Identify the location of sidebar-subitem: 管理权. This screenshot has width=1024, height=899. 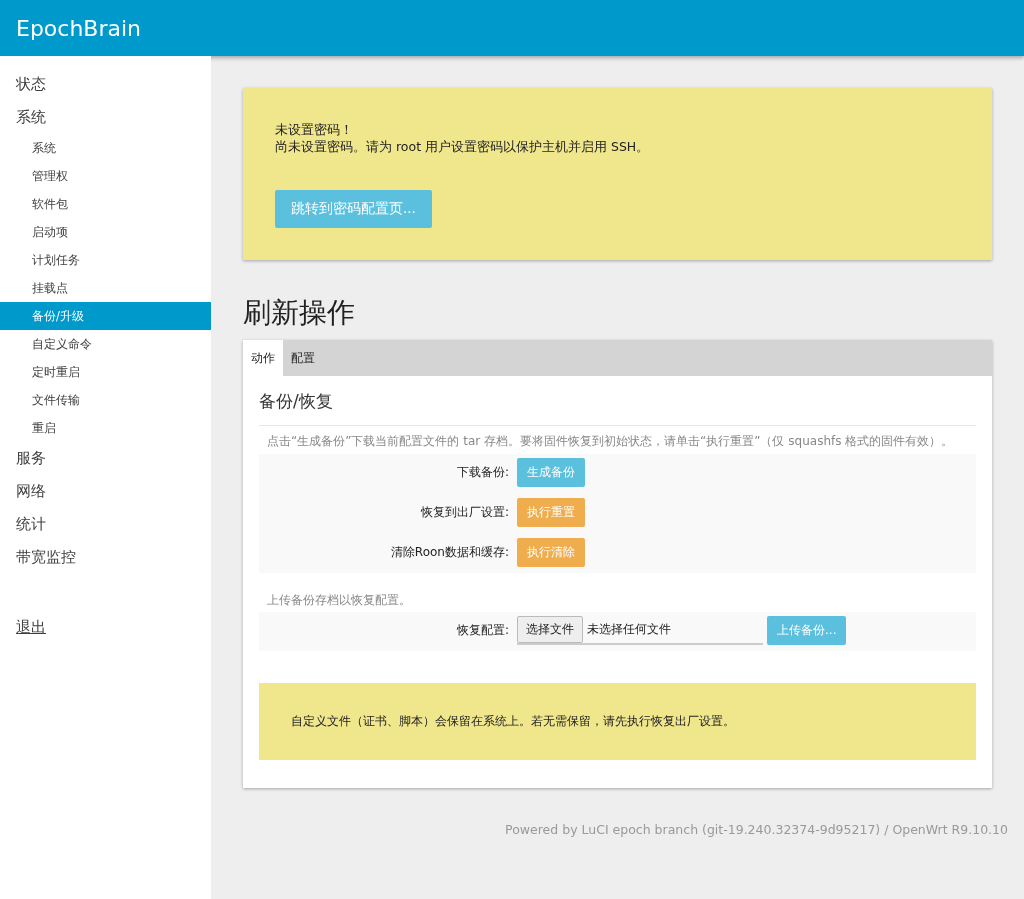
(105, 176).